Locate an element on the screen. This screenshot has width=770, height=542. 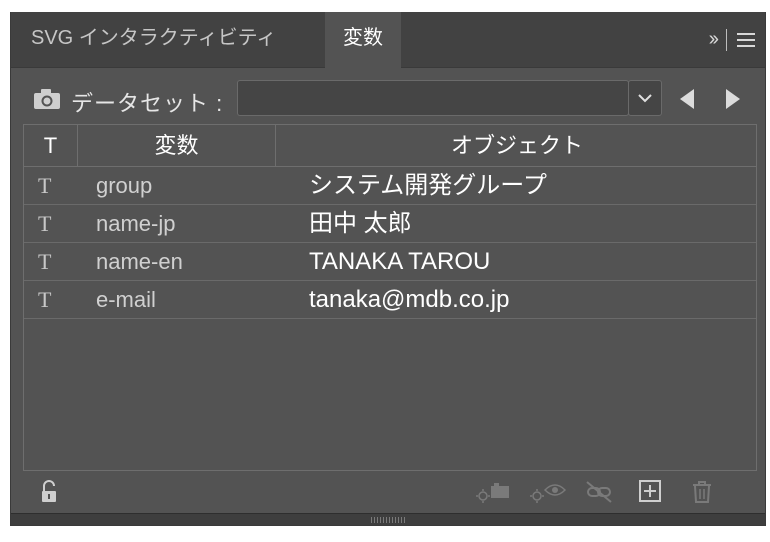
variable-name: group is located at coordinates (124, 185).